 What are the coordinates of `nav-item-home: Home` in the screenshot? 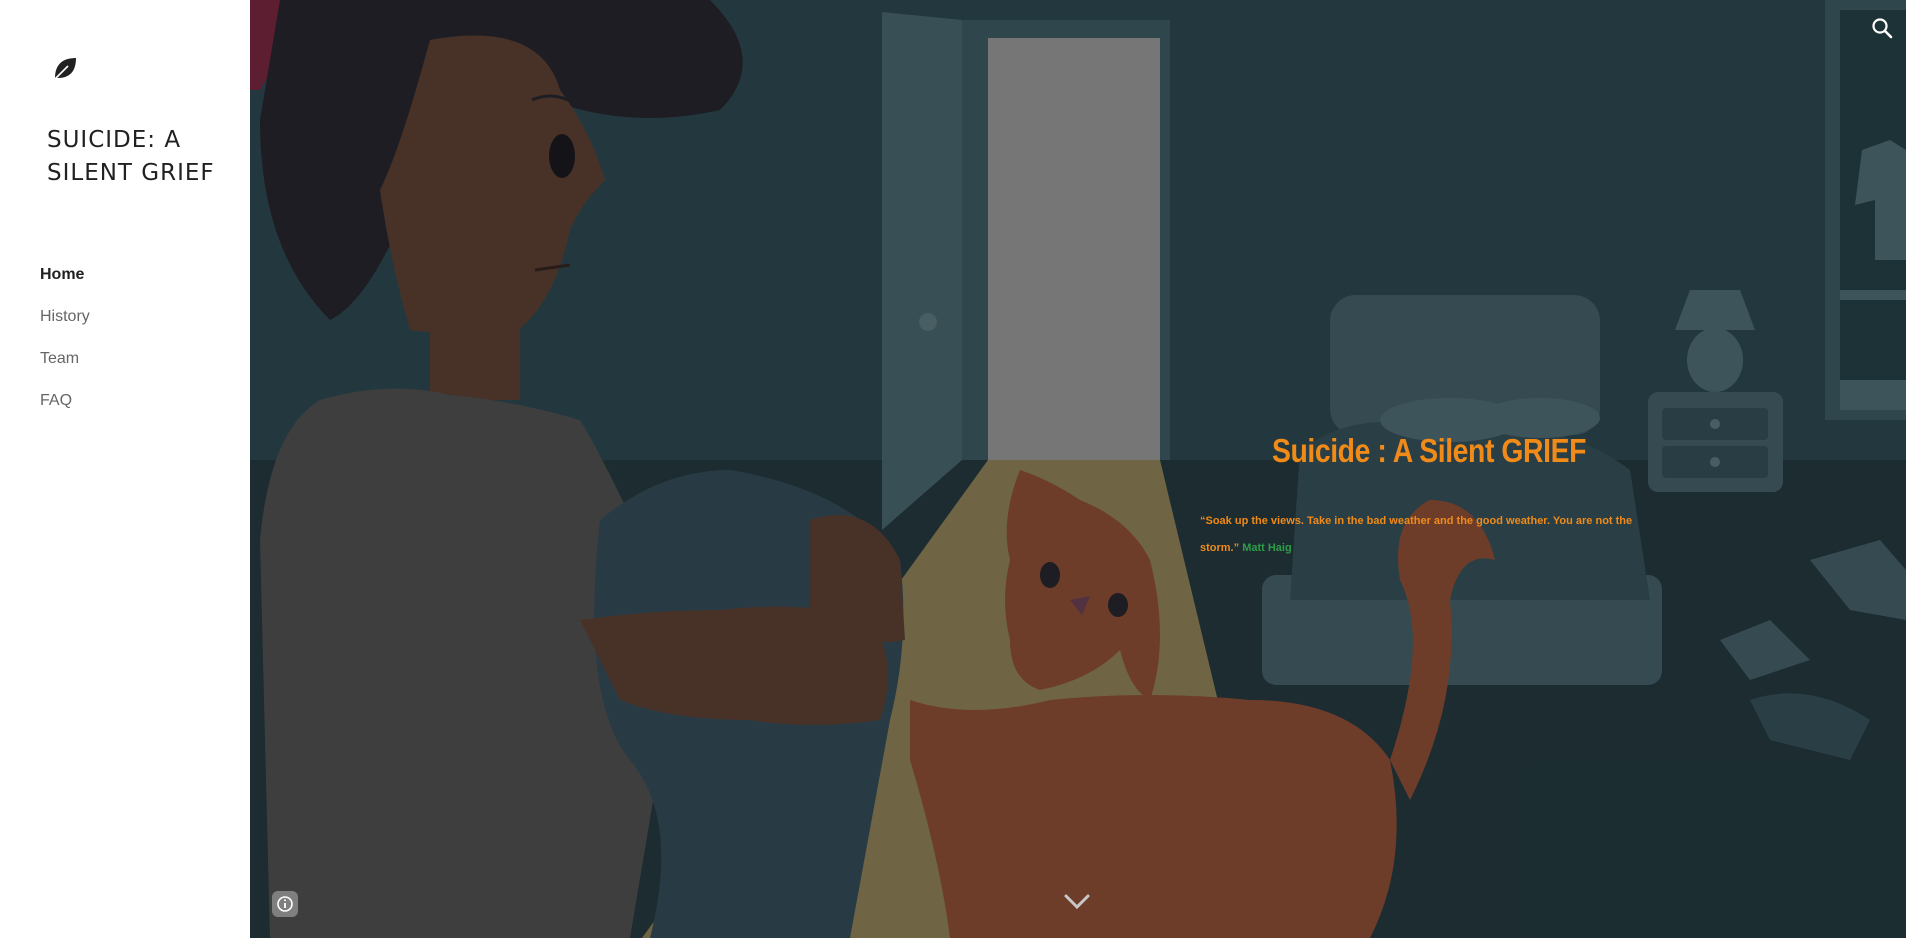 It's located at (65, 283).